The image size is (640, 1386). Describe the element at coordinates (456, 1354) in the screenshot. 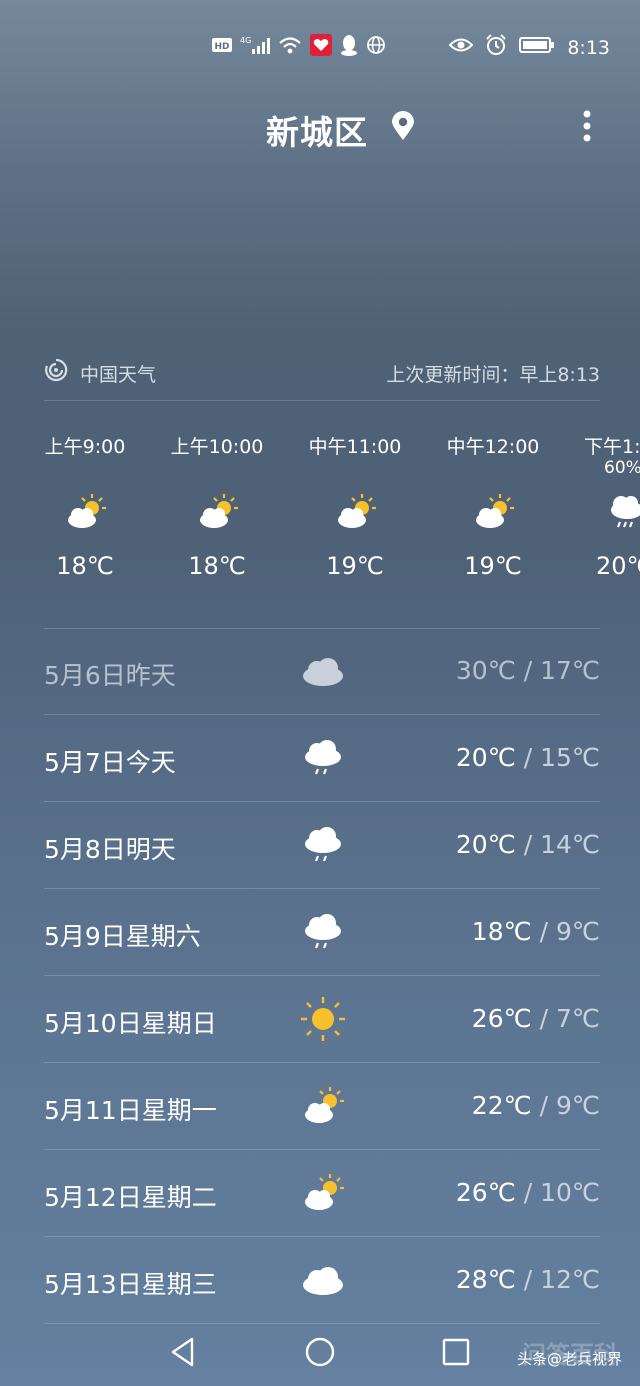

I see `recents-icon` at that location.